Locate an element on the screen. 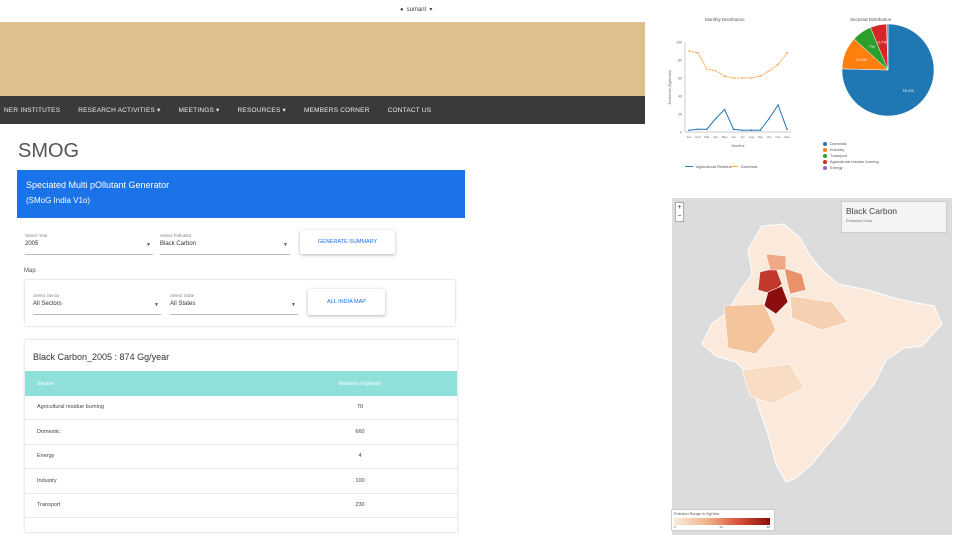 The width and height of the screenshot is (960, 540). table-row: Agricultural residue burning 70 is located at coordinates (241, 408).